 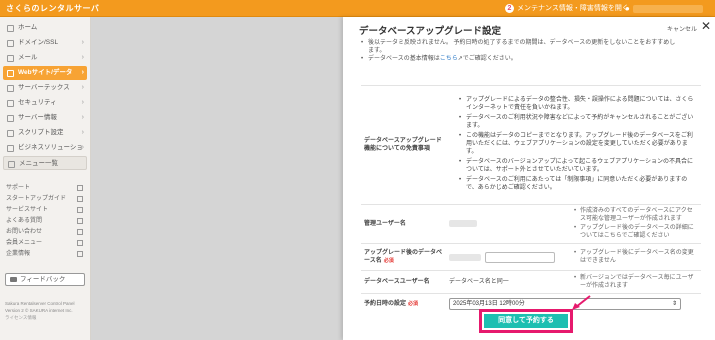 What do you see at coordinates (45, 28) in the screenshot?
I see `sidebar-item-home: ホーム` at bounding box center [45, 28].